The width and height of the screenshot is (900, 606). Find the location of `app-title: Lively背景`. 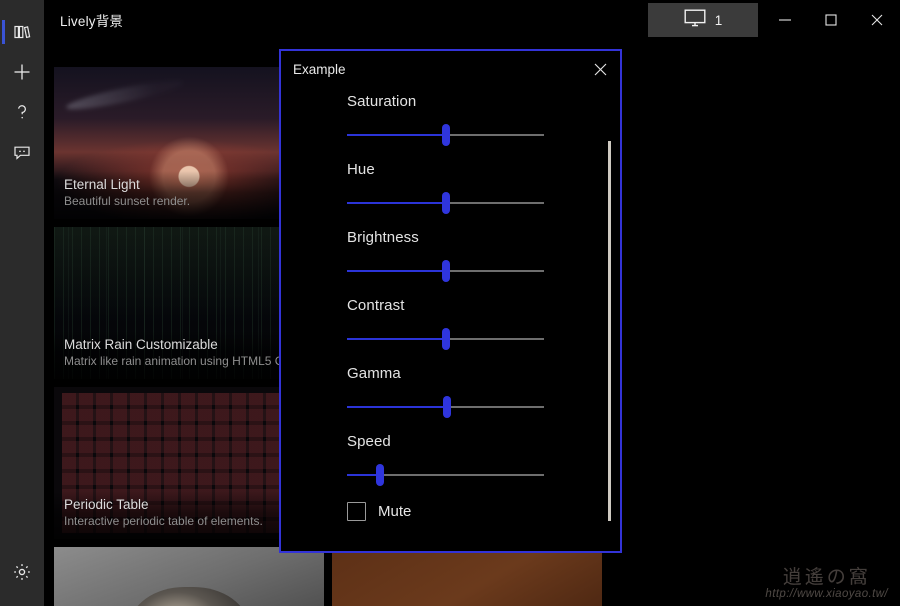

app-title: Lively背景 is located at coordinates (92, 21).